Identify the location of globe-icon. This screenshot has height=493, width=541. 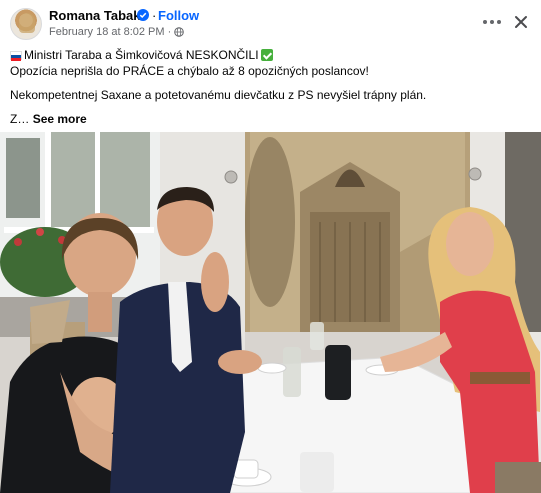
(179, 32).